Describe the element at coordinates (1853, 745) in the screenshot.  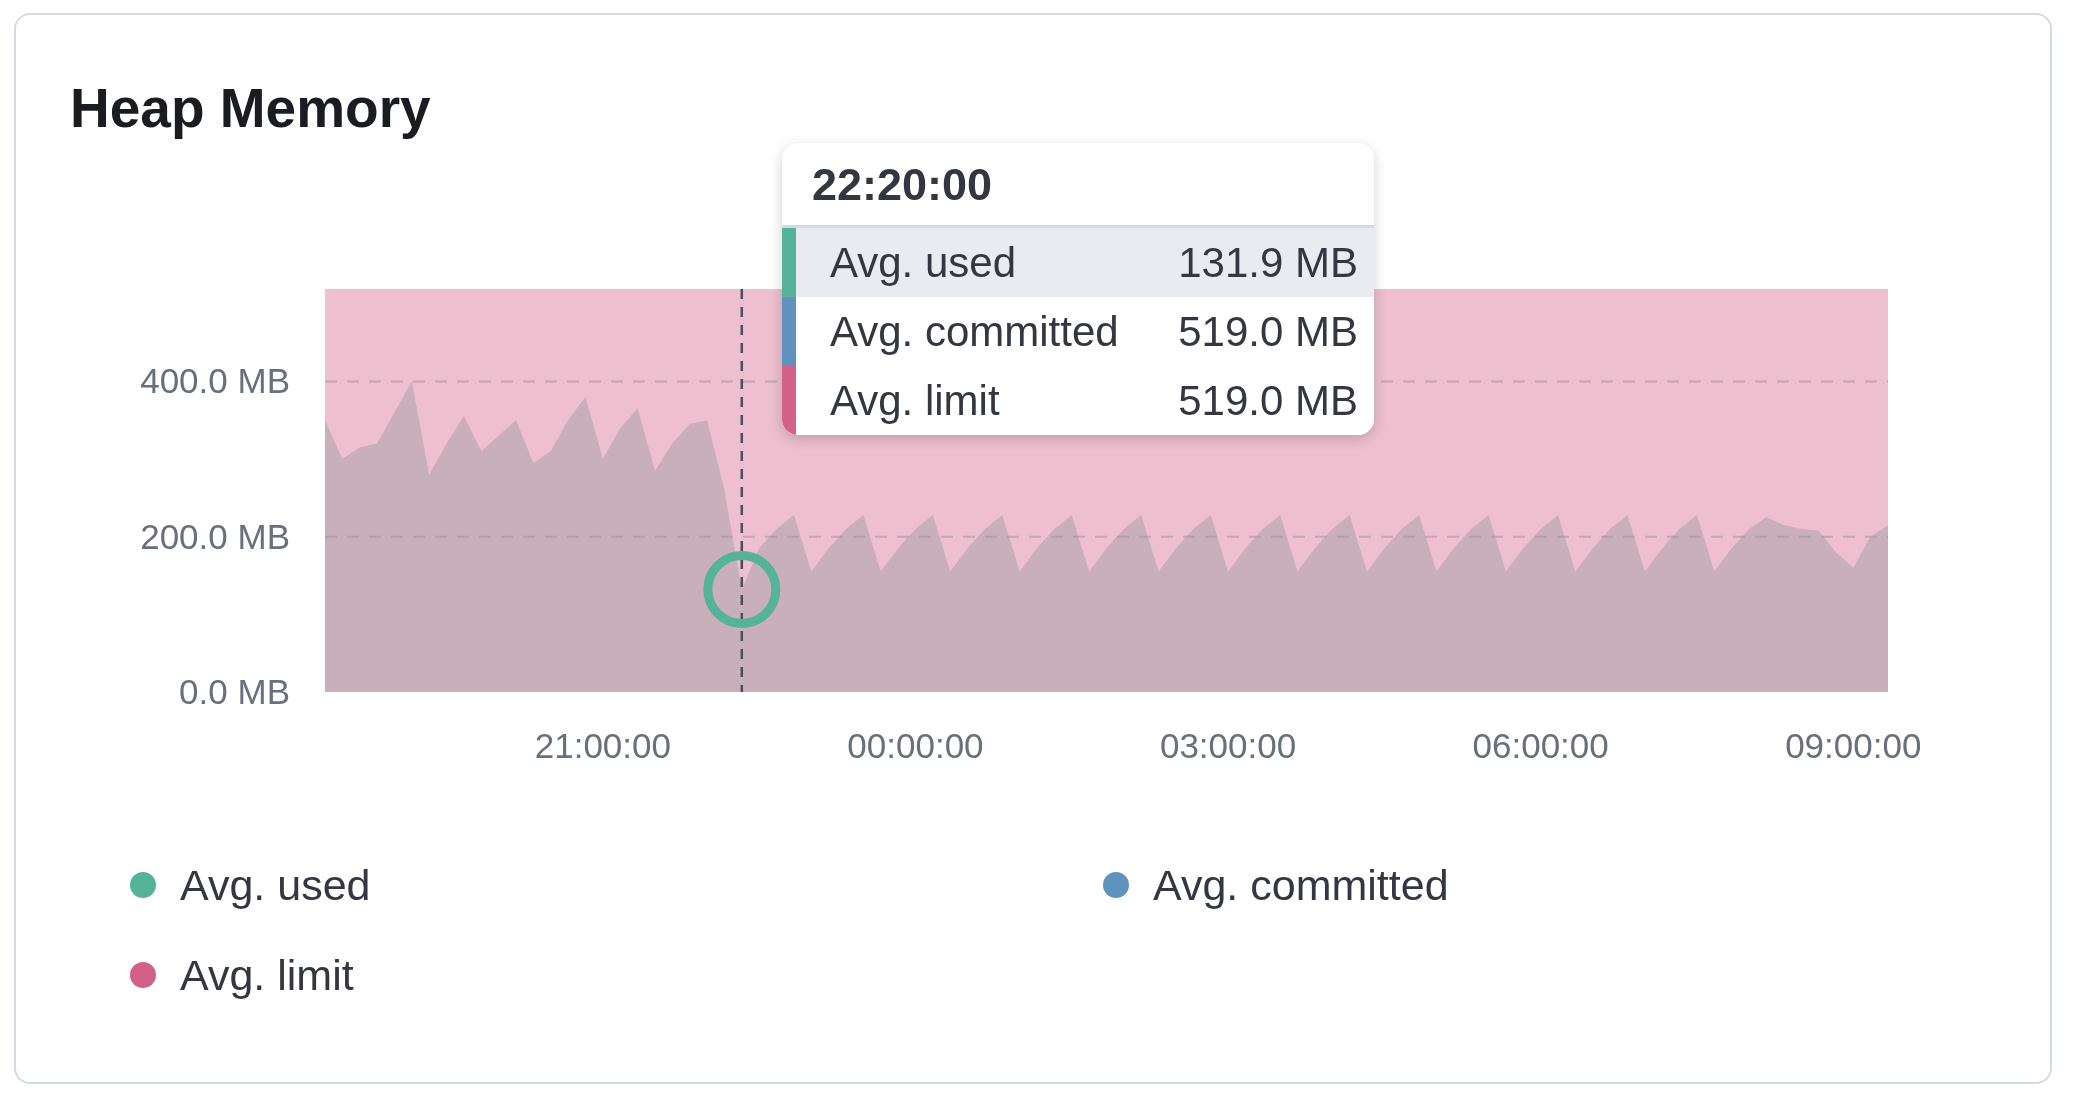
I see `x-axis-label: 09:00:00` at that location.